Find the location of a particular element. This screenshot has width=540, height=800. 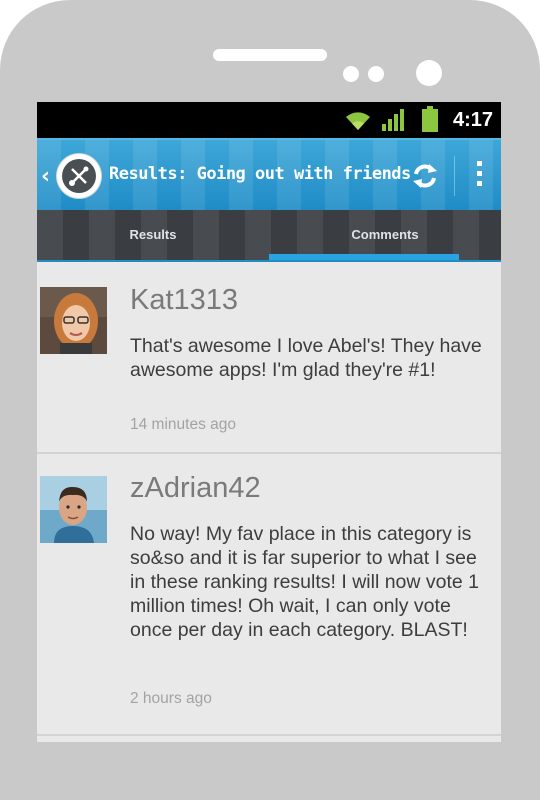

action-bar-divider is located at coordinates (454, 176).